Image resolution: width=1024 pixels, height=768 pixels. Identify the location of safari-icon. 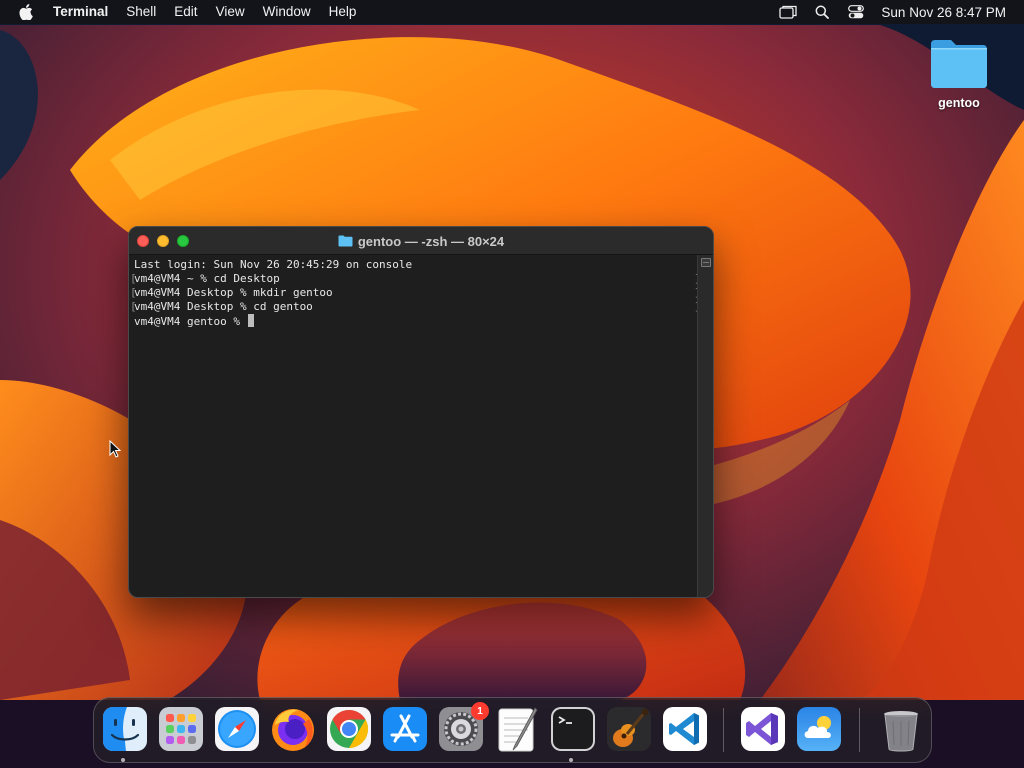
(237, 729).